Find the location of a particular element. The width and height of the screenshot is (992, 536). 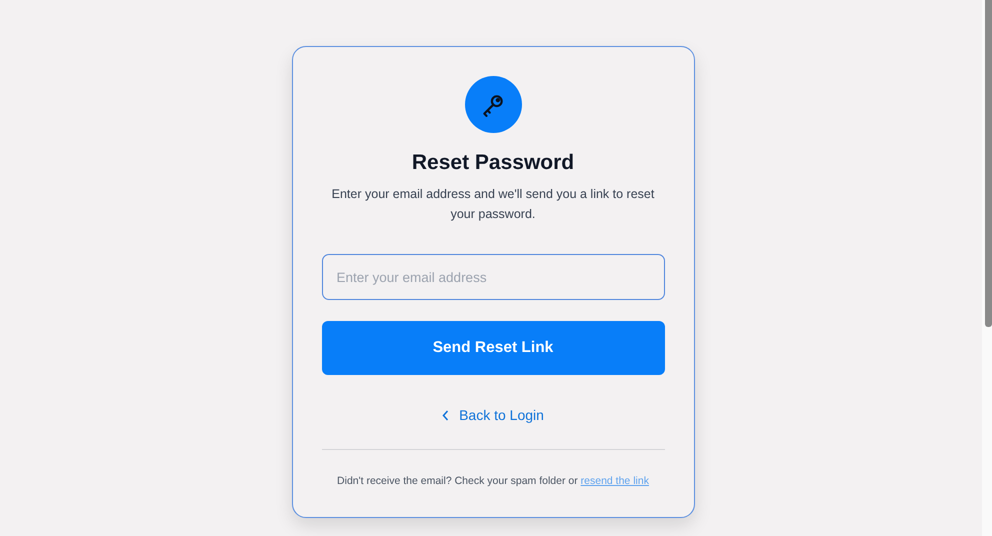

page-title: Reset Password is located at coordinates (493, 163).